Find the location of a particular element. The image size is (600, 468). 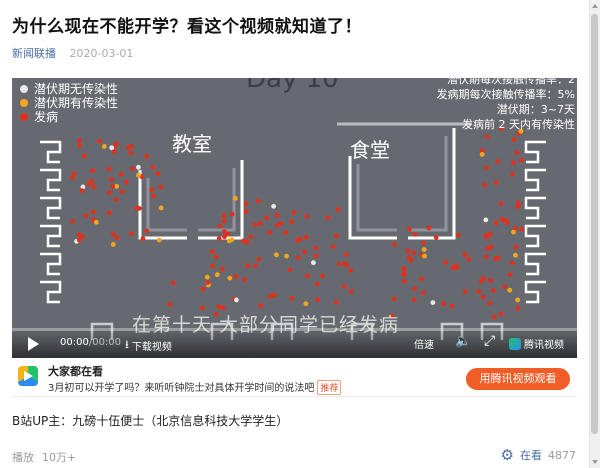

page-scrollbar is located at coordinates (594, 234).